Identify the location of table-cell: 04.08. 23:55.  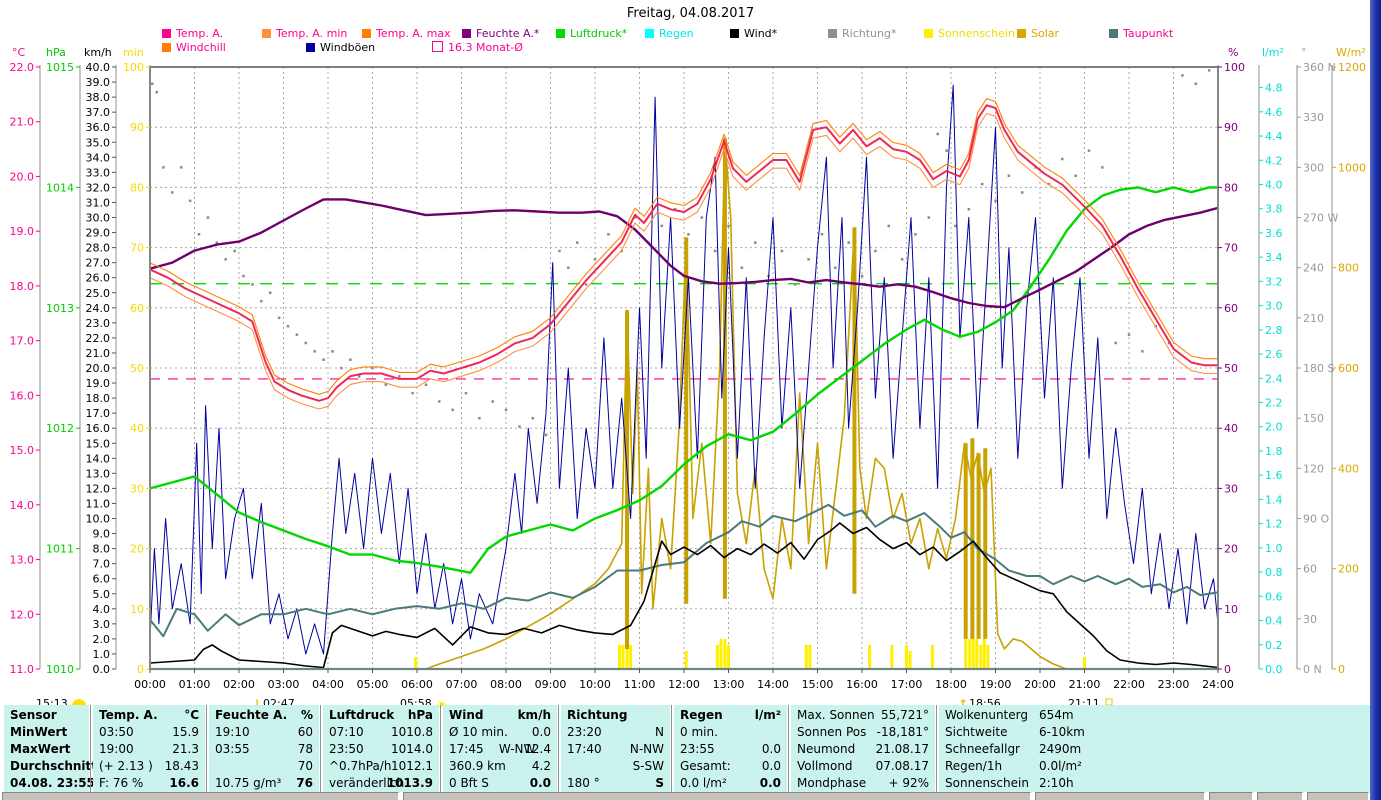
(52, 783).